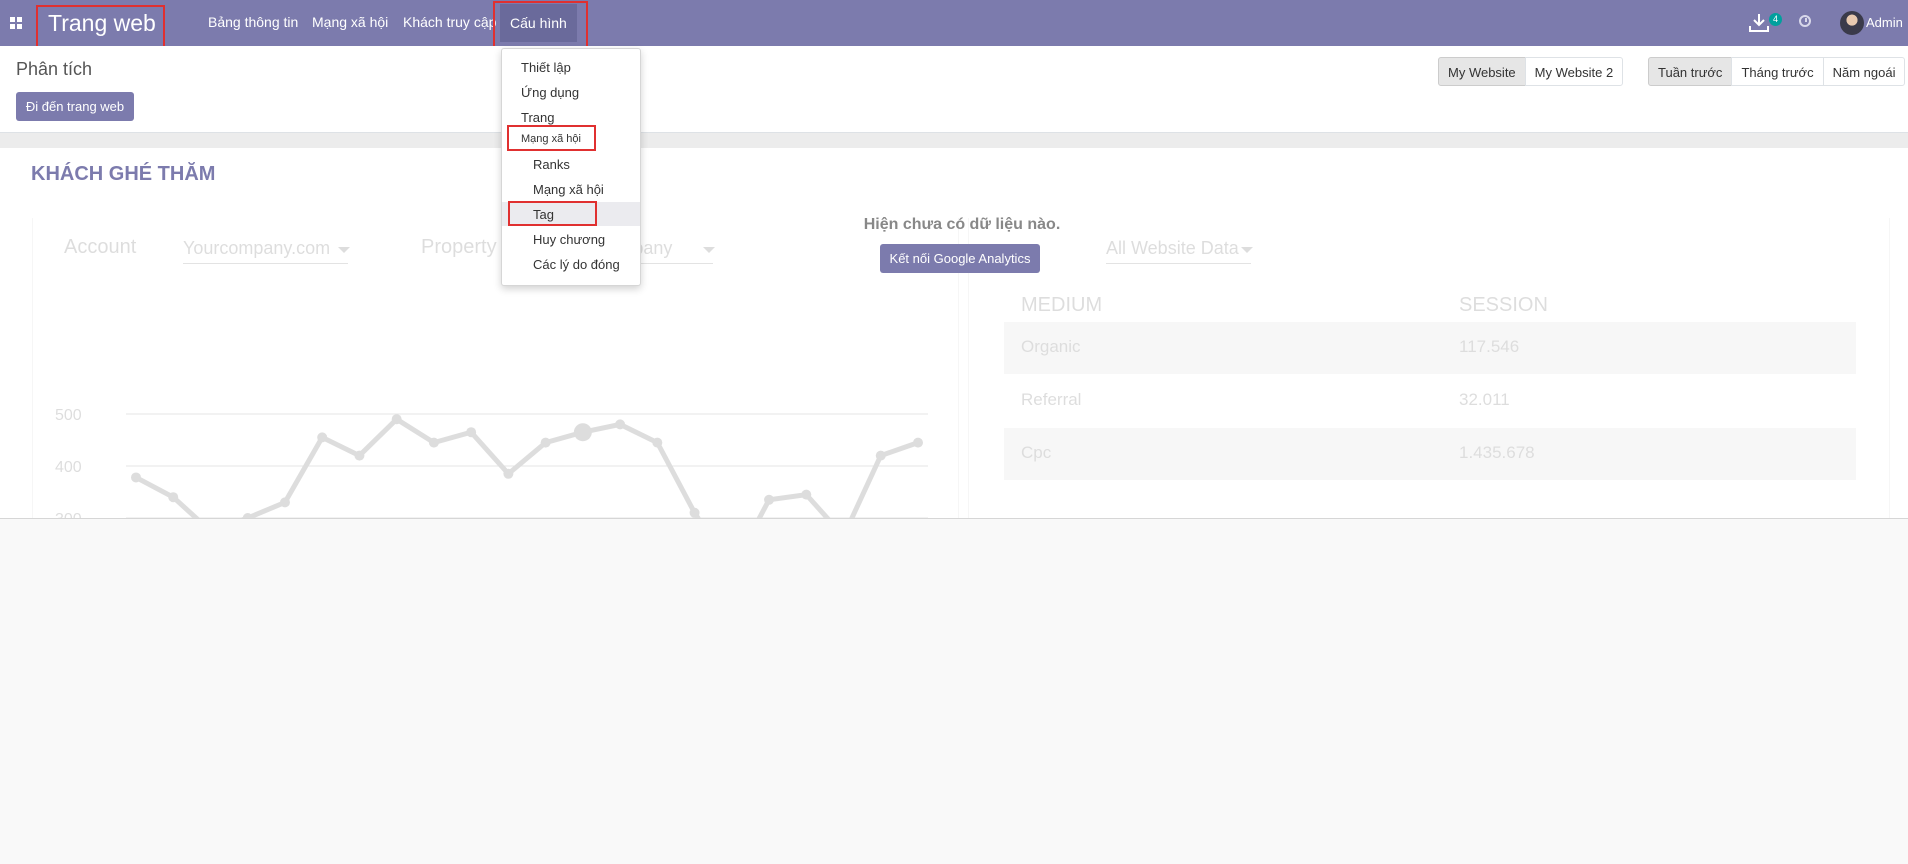  Describe the element at coordinates (538, 117) in the screenshot. I see `menu-item-label: Trang` at that location.